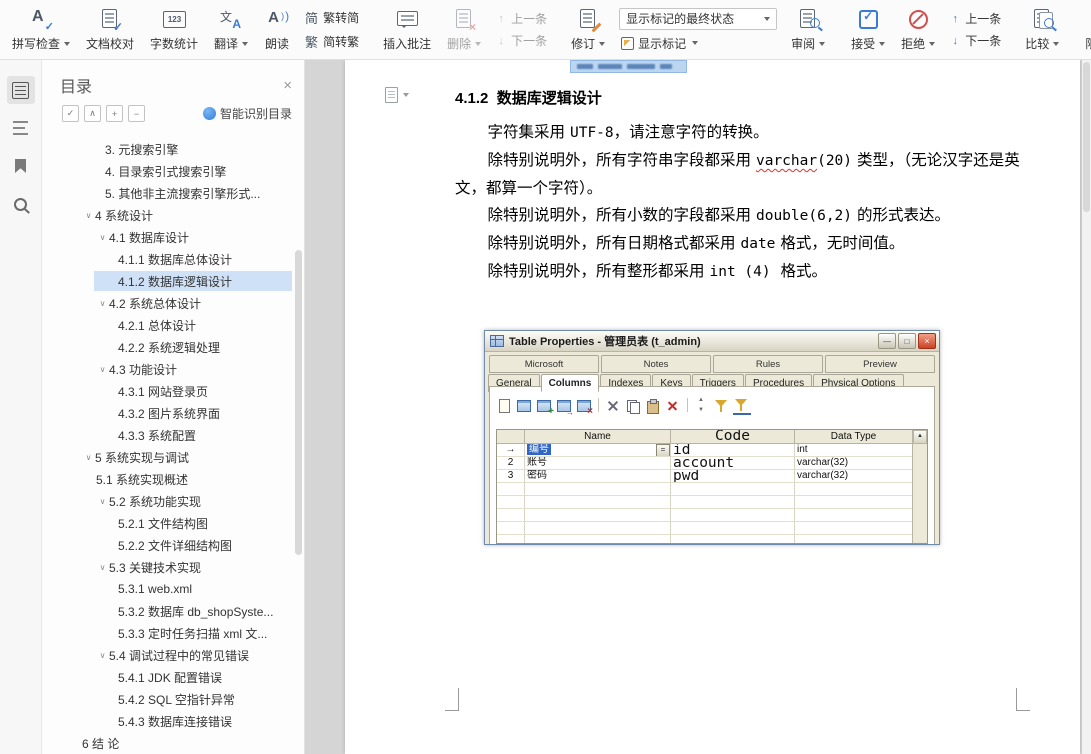 Image resolution: width=1091 pixels, height=754 pixels. What do you see at coordinates (287, 85) in the screenshot?
I see `close-icon: ×` at bounding box center [287, 85].